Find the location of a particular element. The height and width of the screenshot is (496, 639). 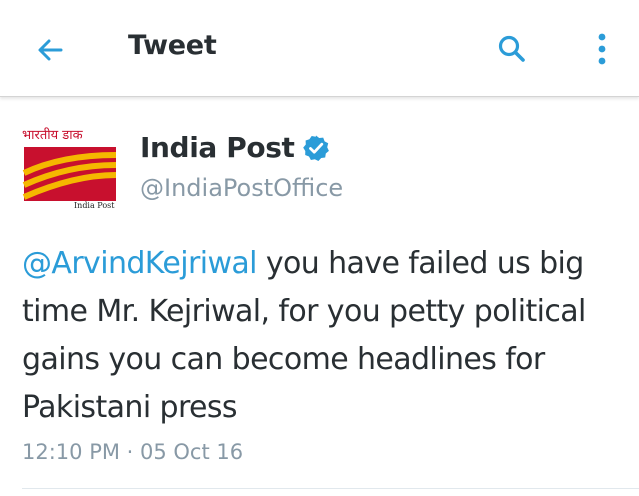

more-vertical-icon is located at coordinates (602, 49).